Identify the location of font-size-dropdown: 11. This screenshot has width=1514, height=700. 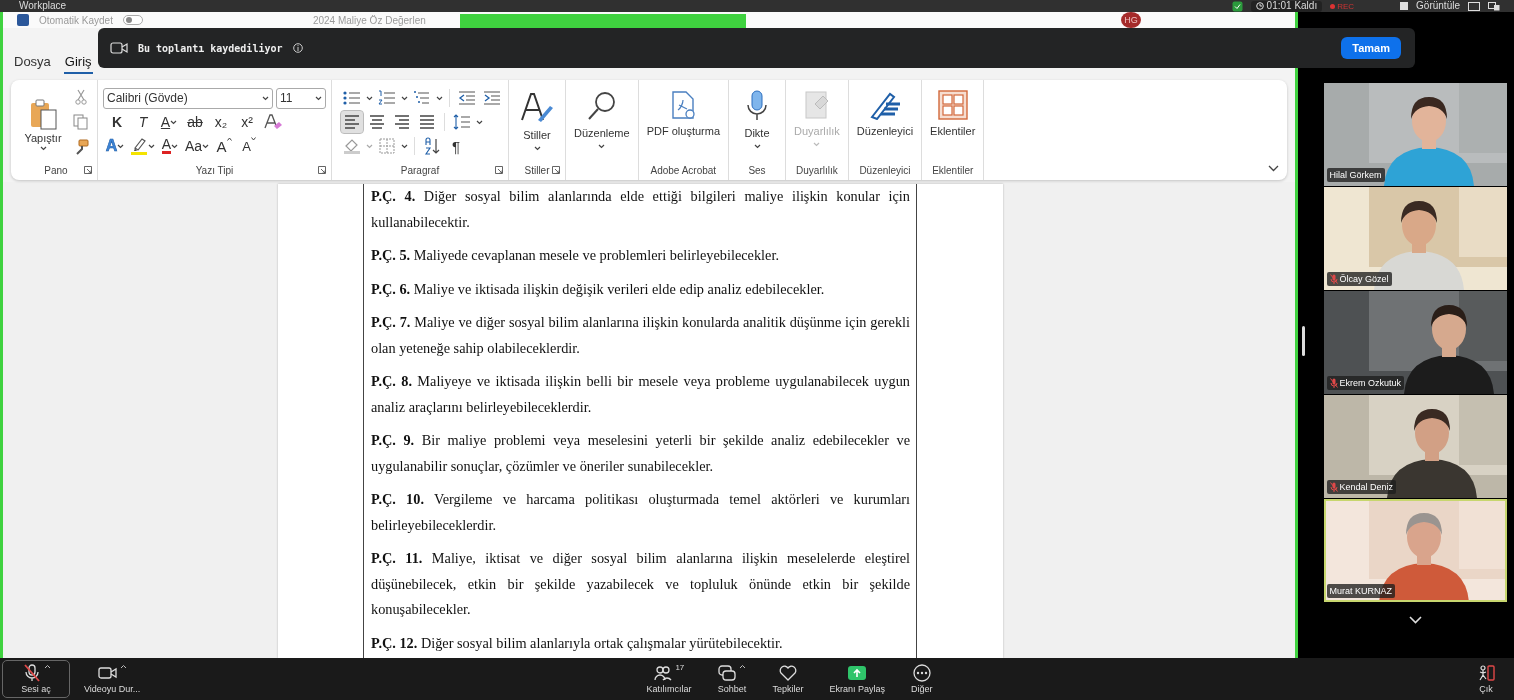
(301, 98).